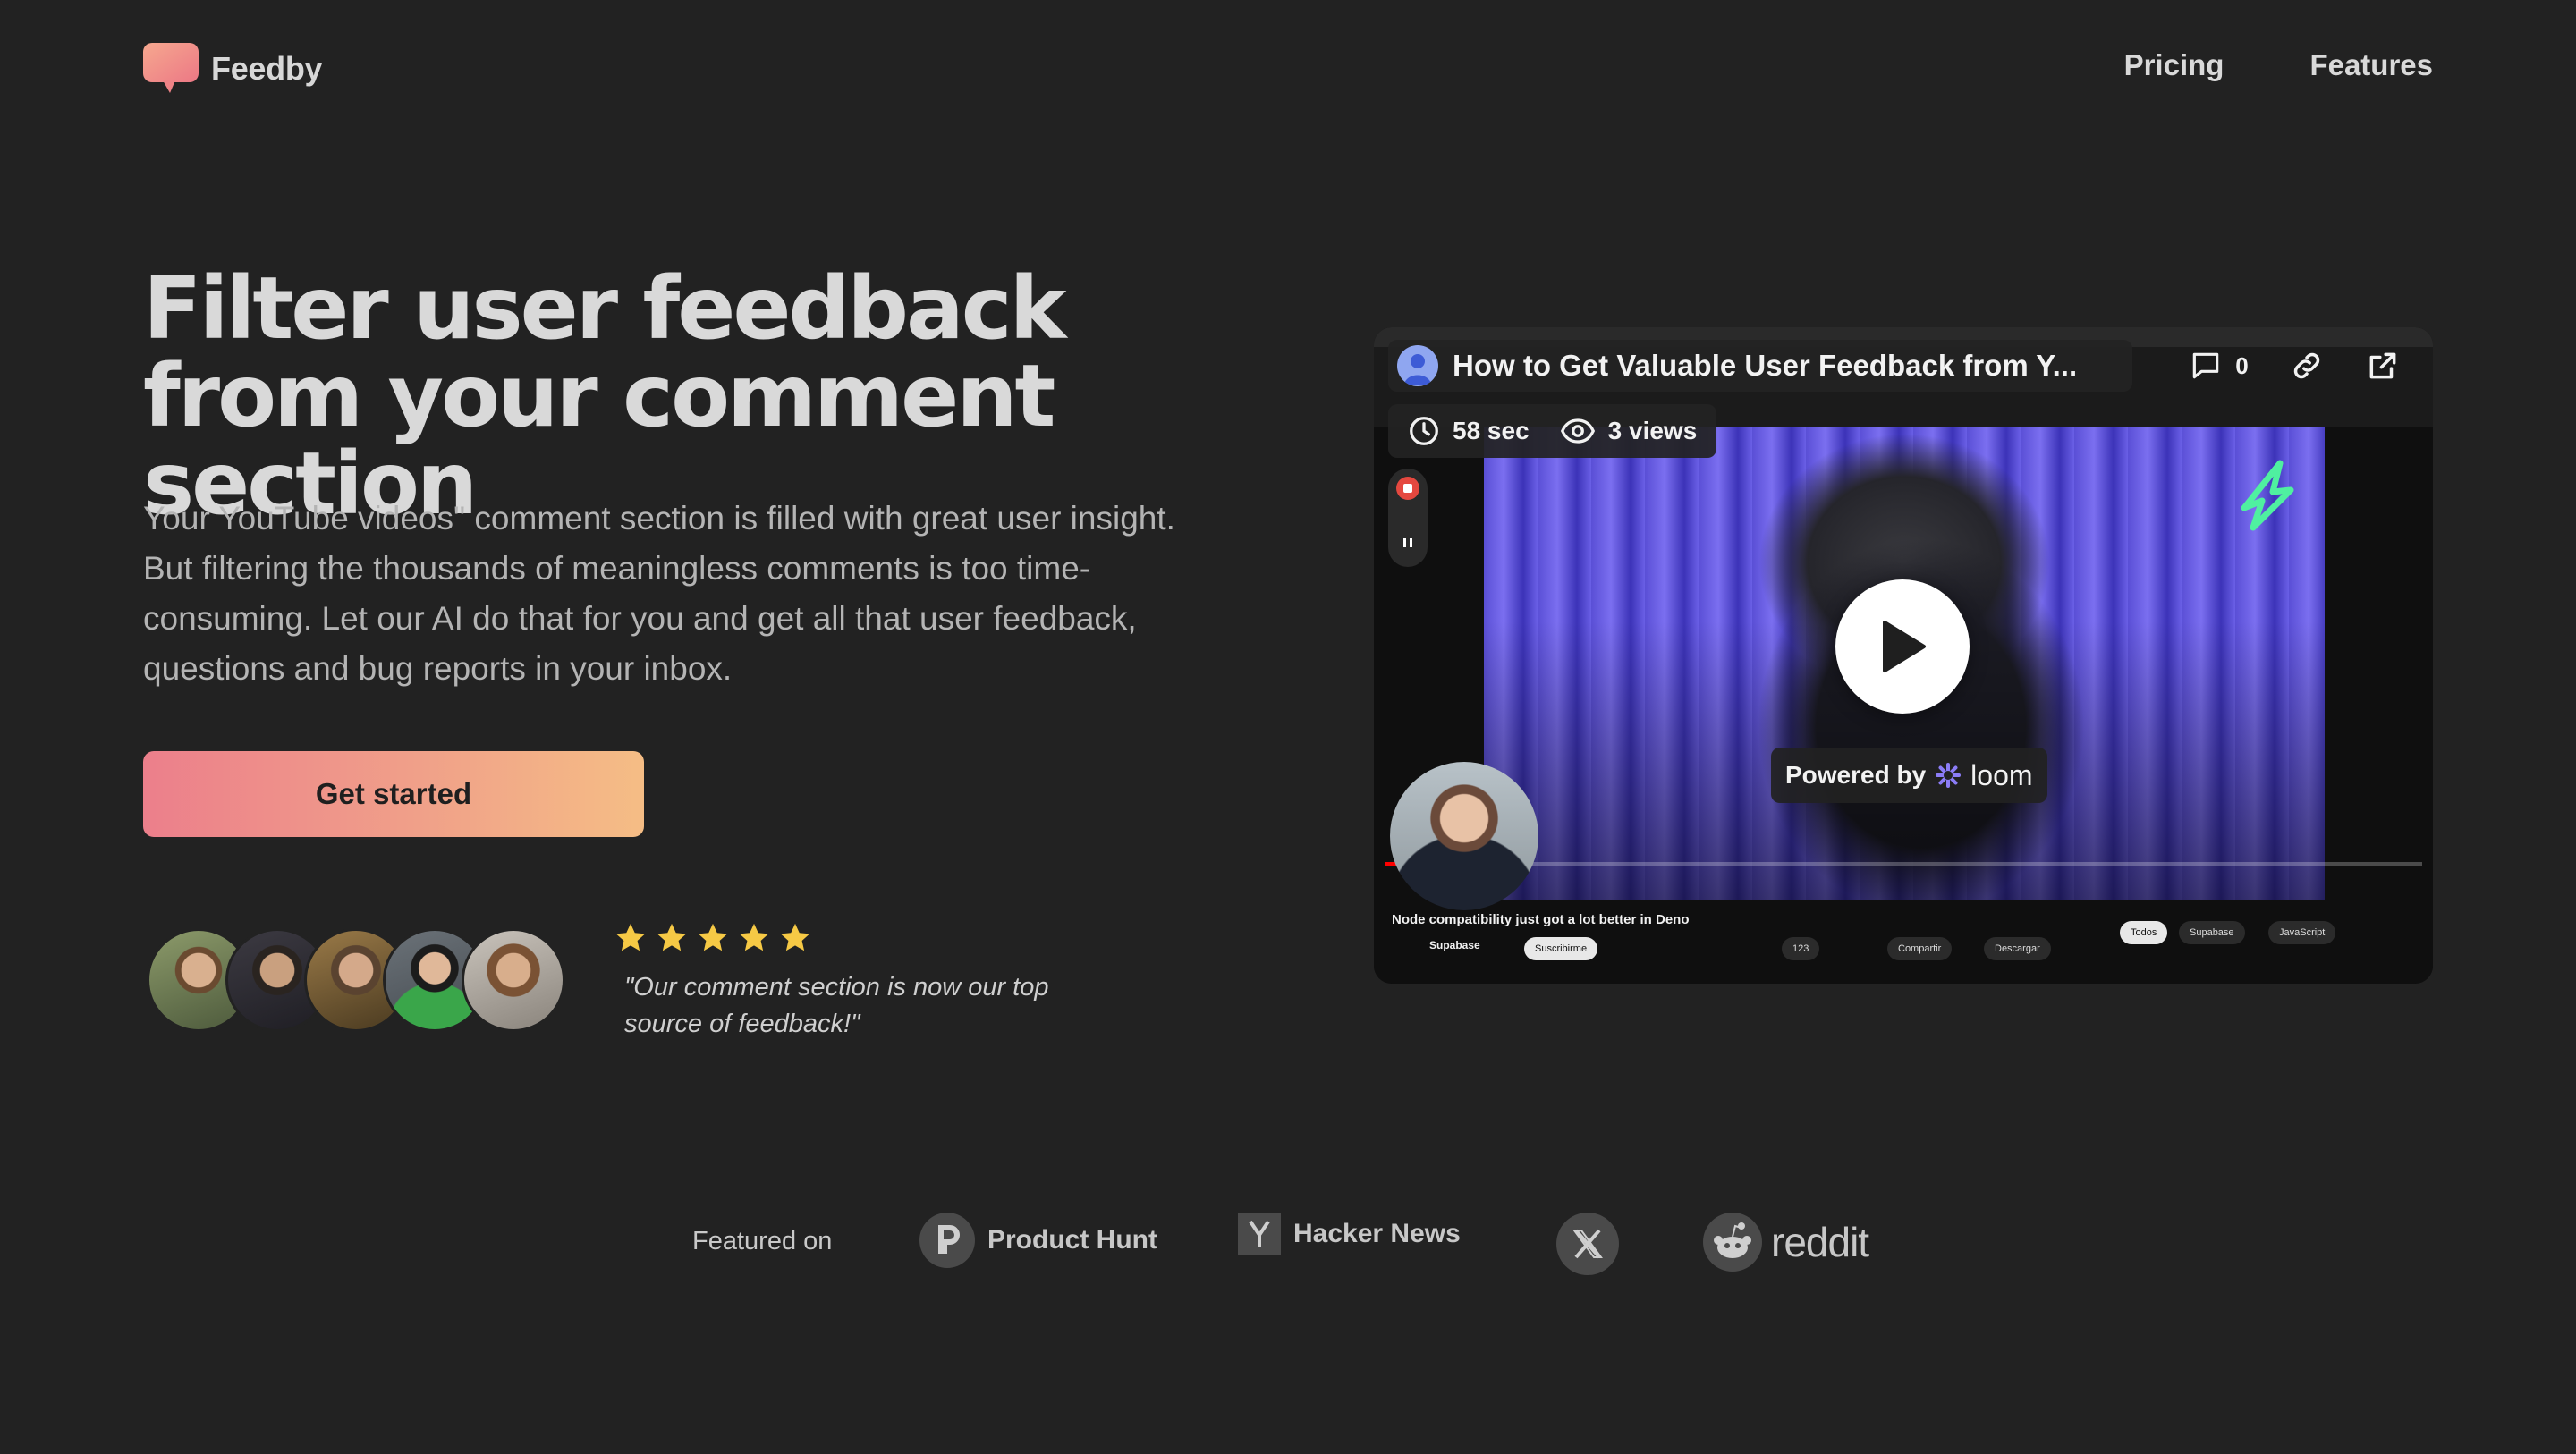  I want to click on product-hunt-link: Product Hunt, so click(1038, 1240).